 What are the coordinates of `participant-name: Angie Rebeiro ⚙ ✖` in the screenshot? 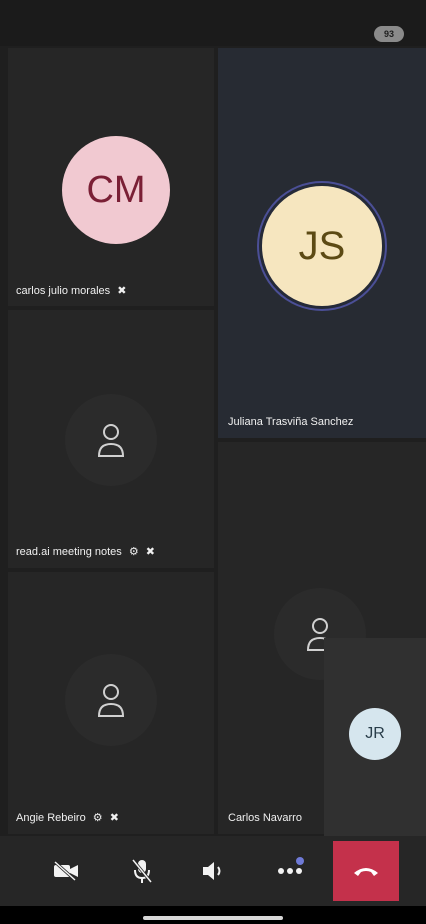 It's located at (67, 817).